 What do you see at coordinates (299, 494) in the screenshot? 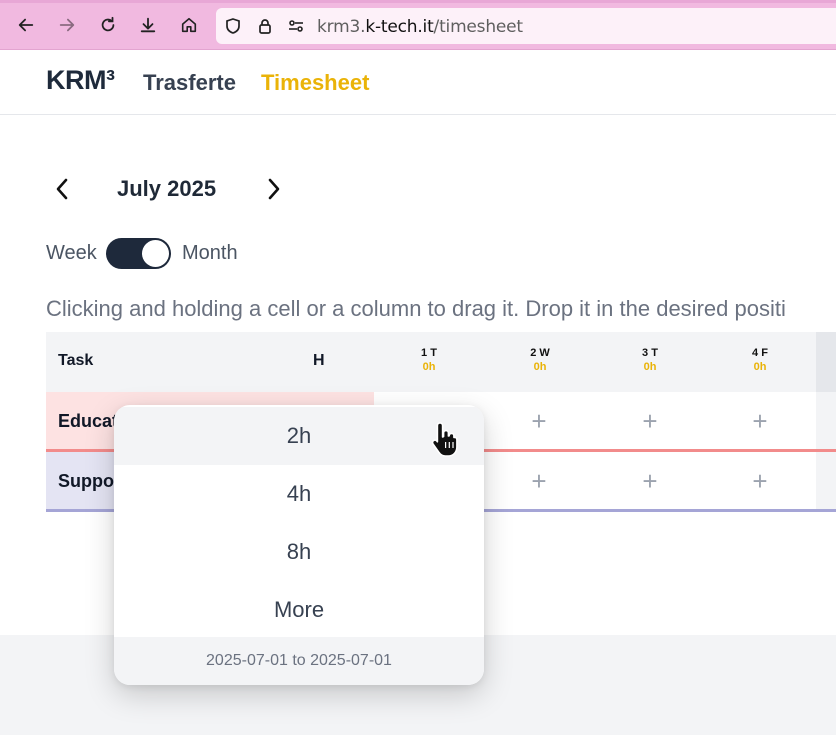
I see `hours-option-4h: 4h` at bounding box center [299, 494].